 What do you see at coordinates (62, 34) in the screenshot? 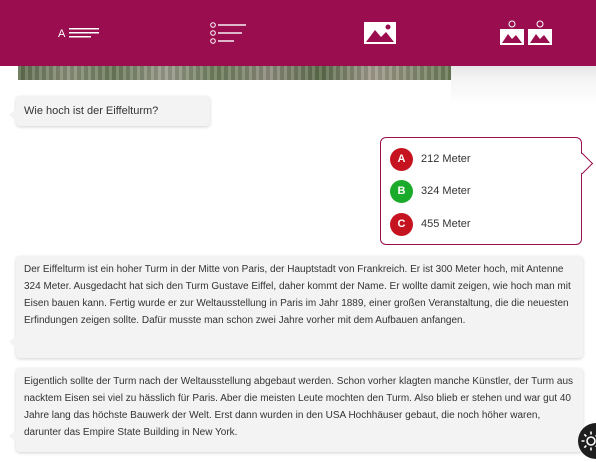
I see `text-icon-letter: A` at bounding box center [62, 34].